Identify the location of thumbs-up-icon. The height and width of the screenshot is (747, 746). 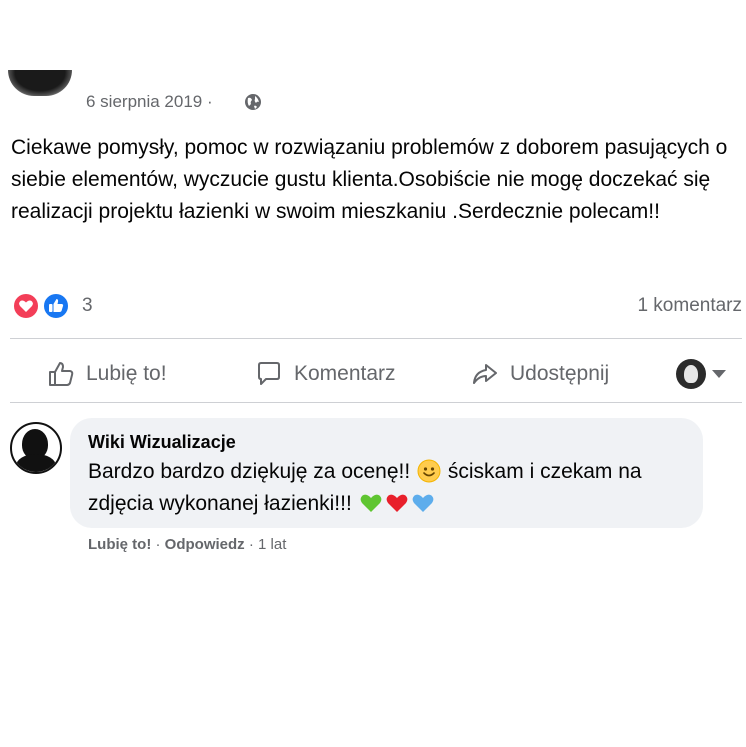
(61, 374).